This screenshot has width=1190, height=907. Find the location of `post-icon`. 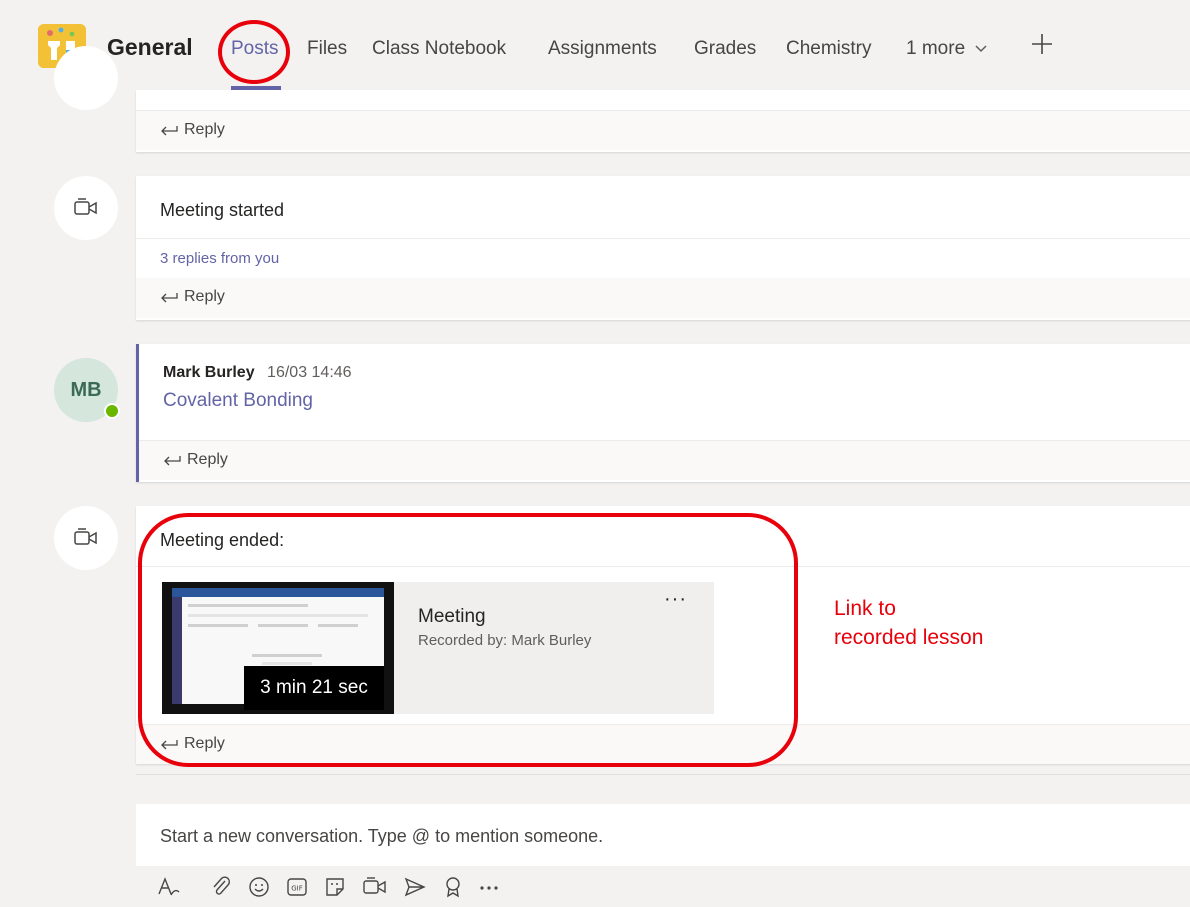

post-icon is located at coordinates (86, 78).